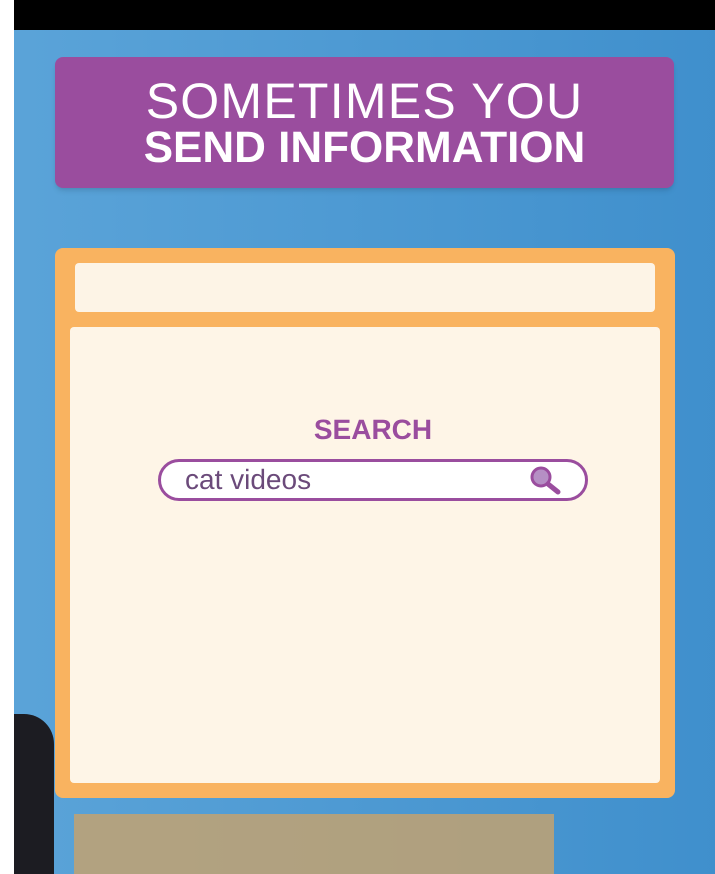 The image size is (715, 874). Describe the element at coordinates (373, 480) in the screenshot. I see `search-field: cat videos` at that location.